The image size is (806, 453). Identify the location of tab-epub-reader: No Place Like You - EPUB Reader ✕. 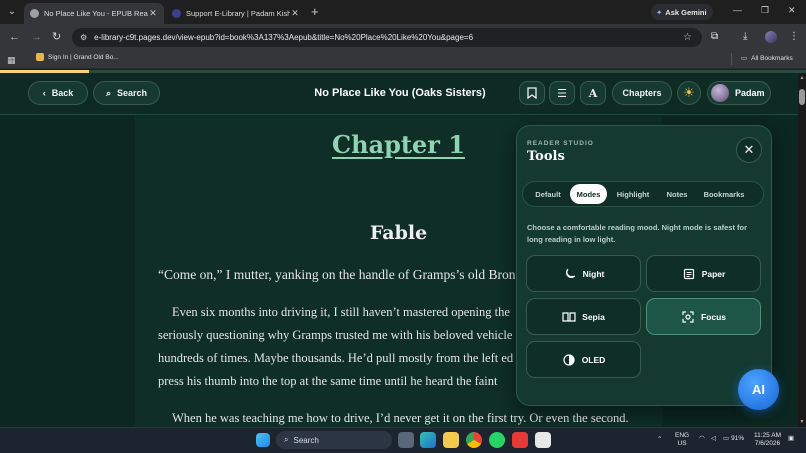
(94, 13).